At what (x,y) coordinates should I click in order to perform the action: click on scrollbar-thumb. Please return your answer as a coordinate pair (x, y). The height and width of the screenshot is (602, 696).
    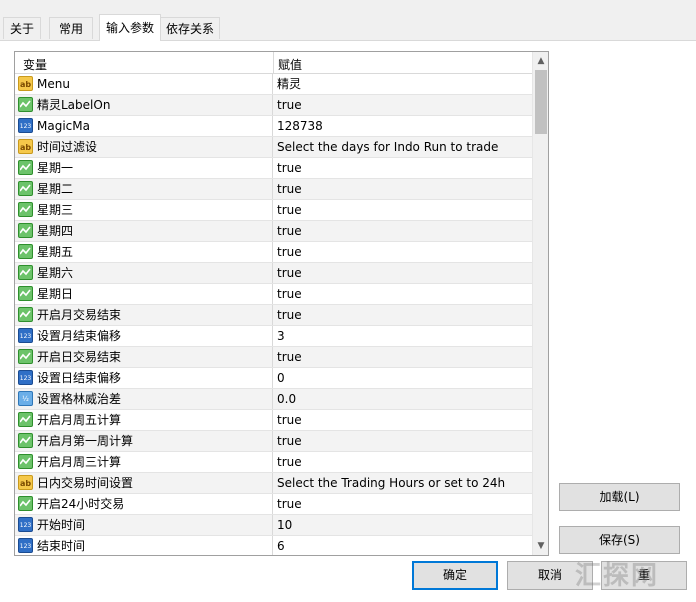
    Looking at the image, I should click on (541, 102).